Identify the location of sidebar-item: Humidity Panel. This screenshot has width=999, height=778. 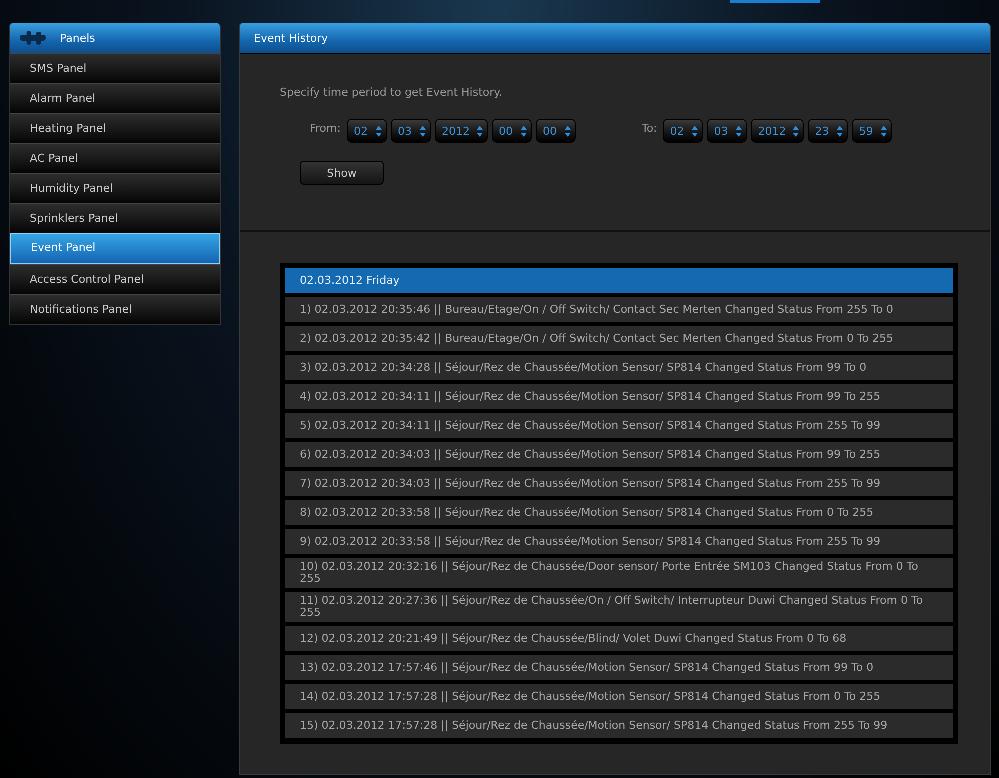
(115, 188).